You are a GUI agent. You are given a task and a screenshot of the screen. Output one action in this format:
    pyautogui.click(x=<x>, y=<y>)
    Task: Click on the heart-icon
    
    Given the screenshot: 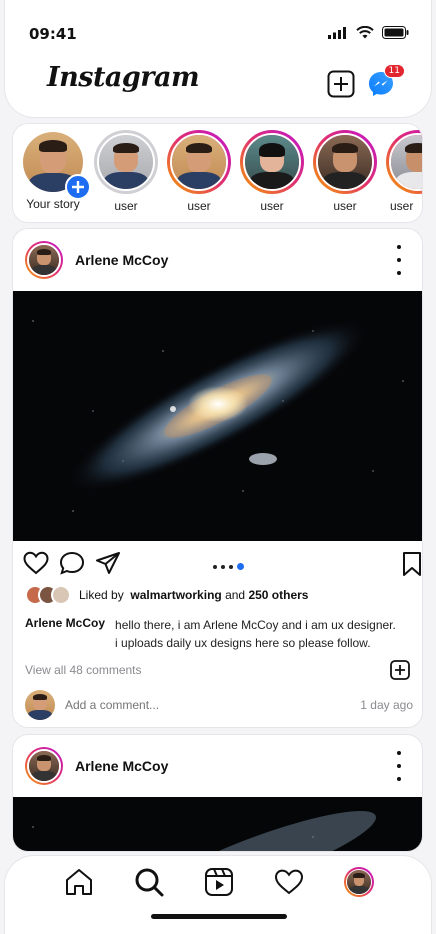 What is the action you would take?
    pyautogui.click(x=289, y=882)
    